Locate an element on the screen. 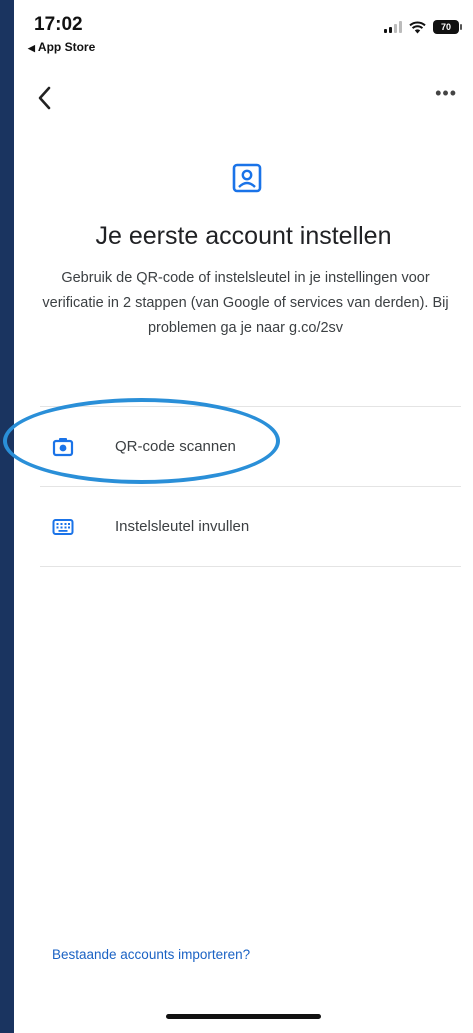  page-title: Je eerste account instellen is located at coordinates (243, 236).